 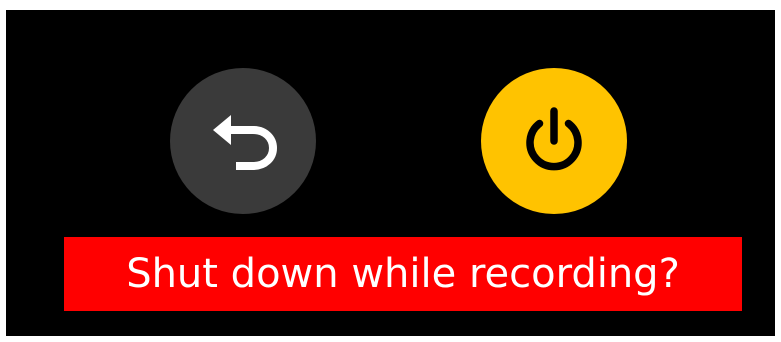 I want to click on back-button, so click(x=243, y=141).